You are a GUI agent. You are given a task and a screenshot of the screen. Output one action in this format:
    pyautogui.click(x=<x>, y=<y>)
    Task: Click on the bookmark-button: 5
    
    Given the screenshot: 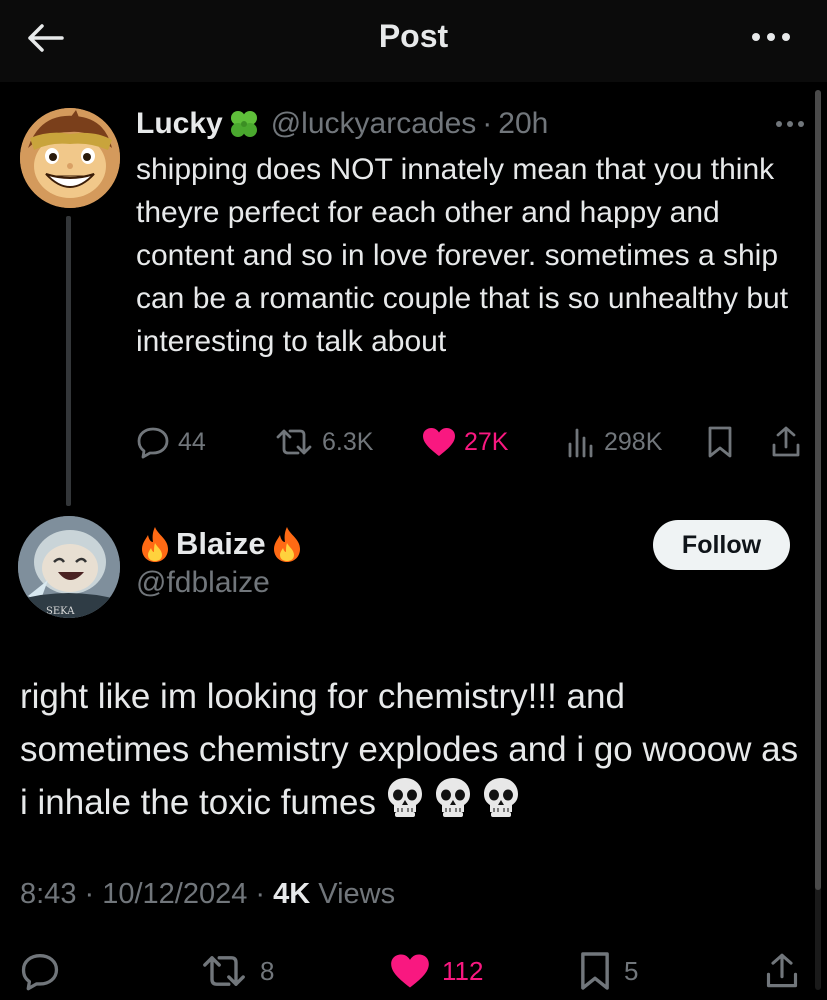 What is the action you would take?
    pyautogui.click(x=608, y=971)
    